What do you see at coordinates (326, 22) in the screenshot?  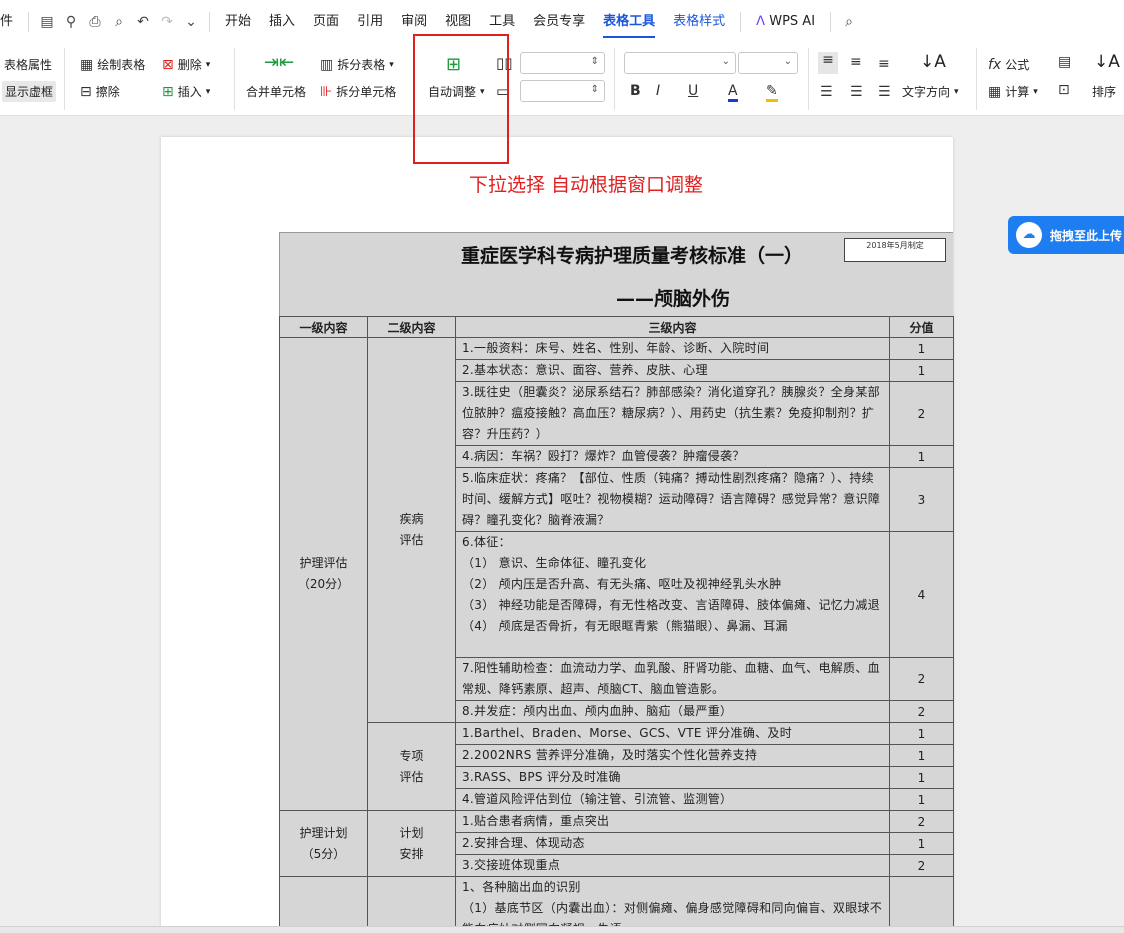 I see `tab-page: 页面` at bounding box center [326, 22].